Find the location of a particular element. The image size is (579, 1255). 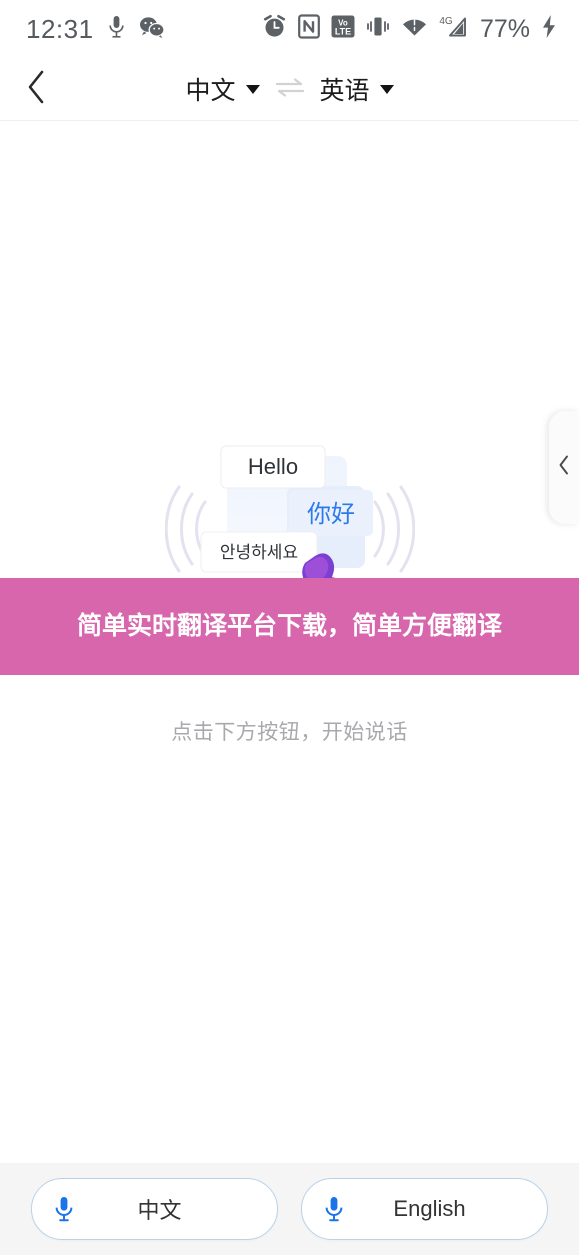

charging-bolt-icon is located at coordinates (549, 29).